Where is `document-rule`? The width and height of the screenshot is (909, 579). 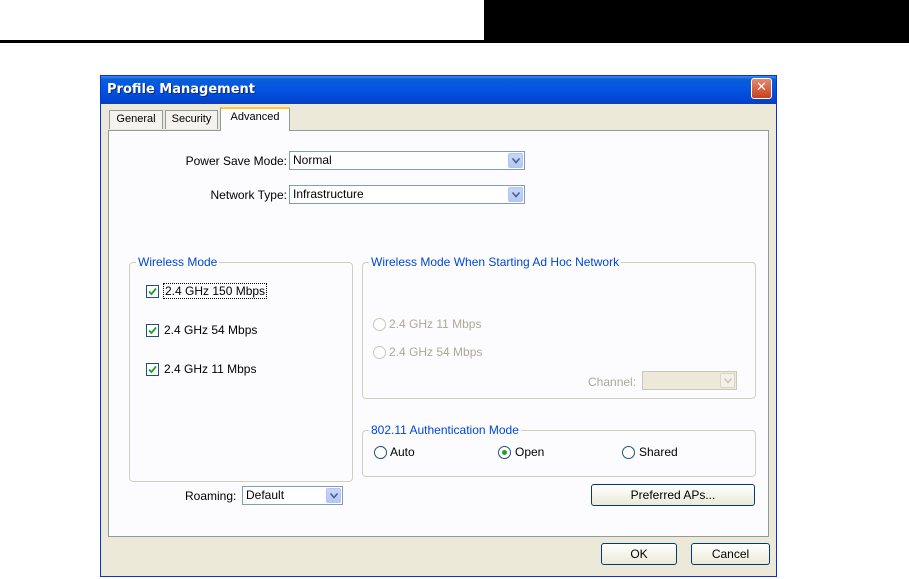
document-rule is located at coordinates (242, 41).